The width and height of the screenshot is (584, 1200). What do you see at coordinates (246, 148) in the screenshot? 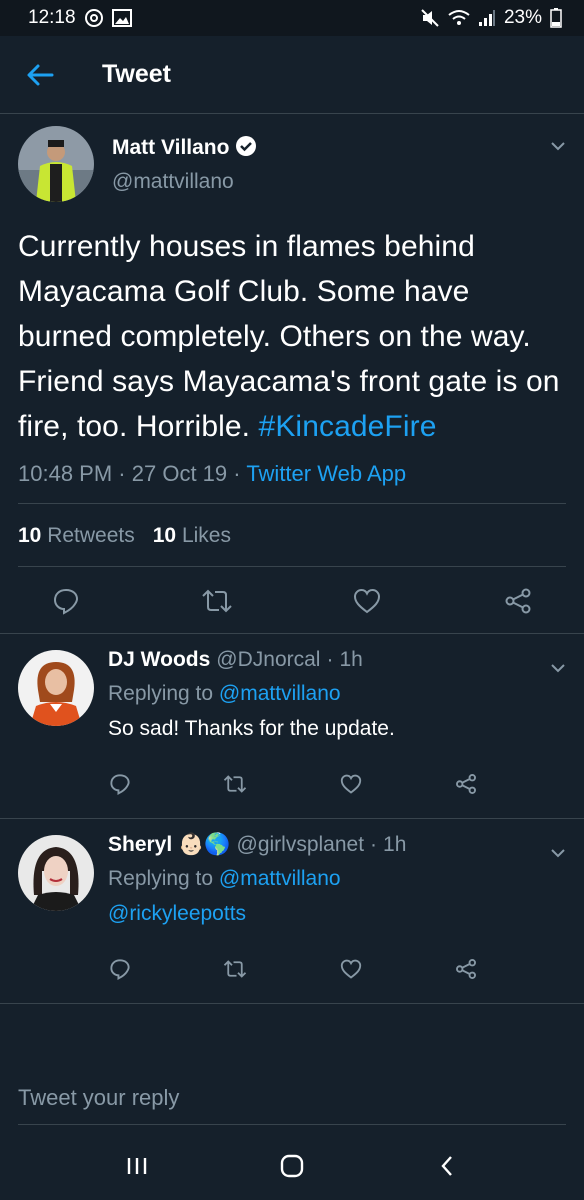
I see `verified-badge-icon` at bounding box center [246, 148].